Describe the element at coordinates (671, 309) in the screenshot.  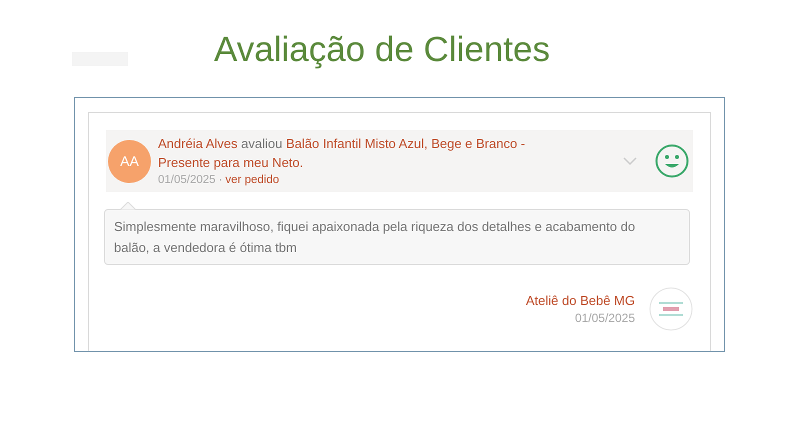
I see `seller-logo-icon` at that location.